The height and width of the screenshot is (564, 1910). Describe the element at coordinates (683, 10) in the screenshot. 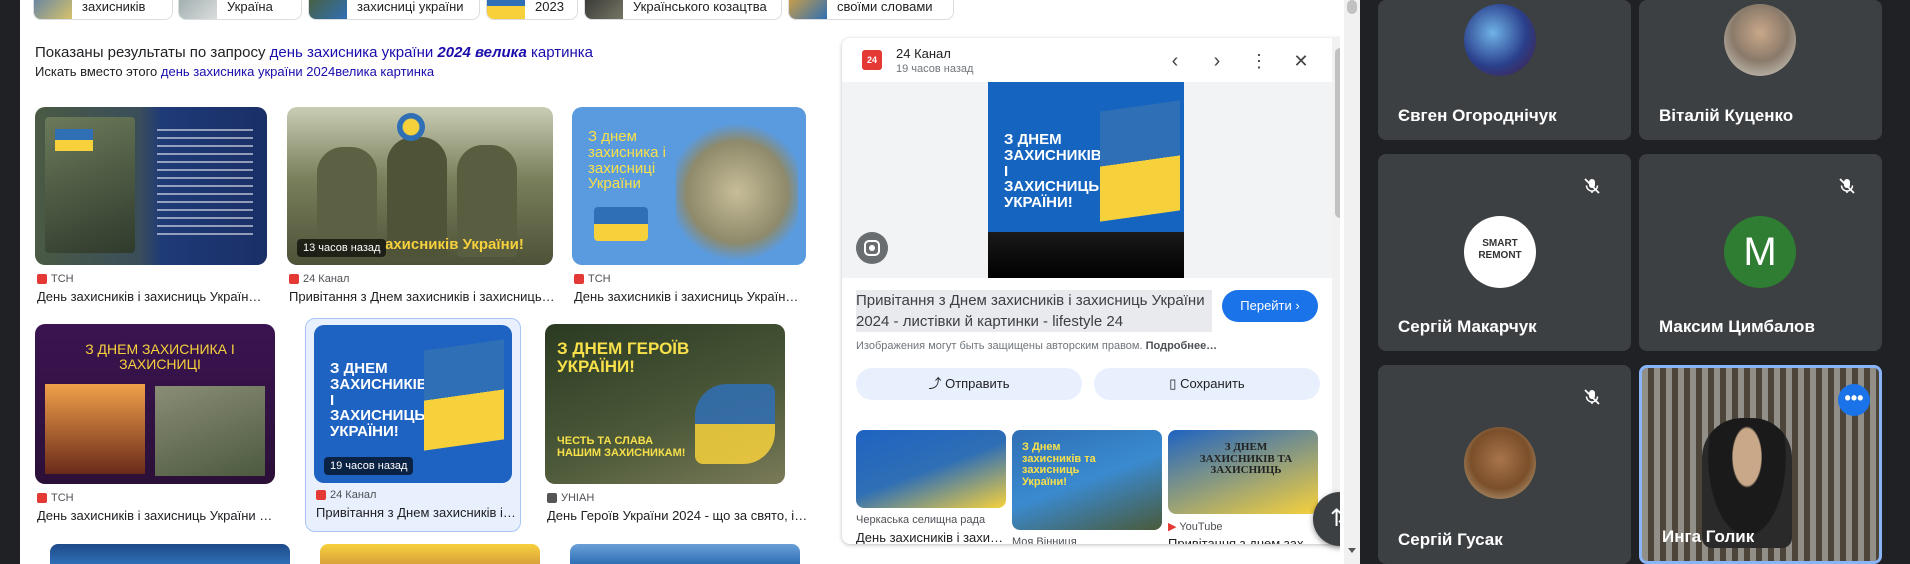

I see `related-search-chip: Українського козацтва` at that location.